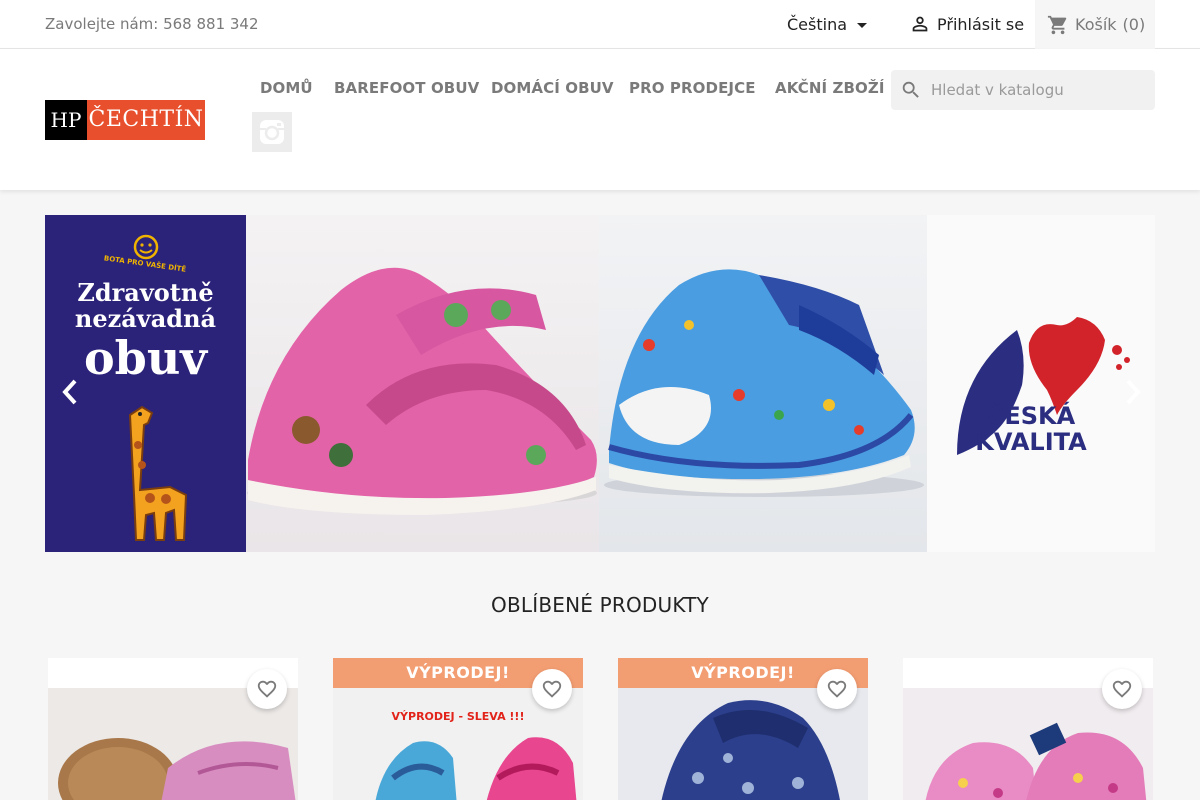 This screenshot has height=800, width=1200. Describe the element at coordinates (1031, 442) in the screenshot. I see `czech-quality-line-2: KVALITA` at that location.